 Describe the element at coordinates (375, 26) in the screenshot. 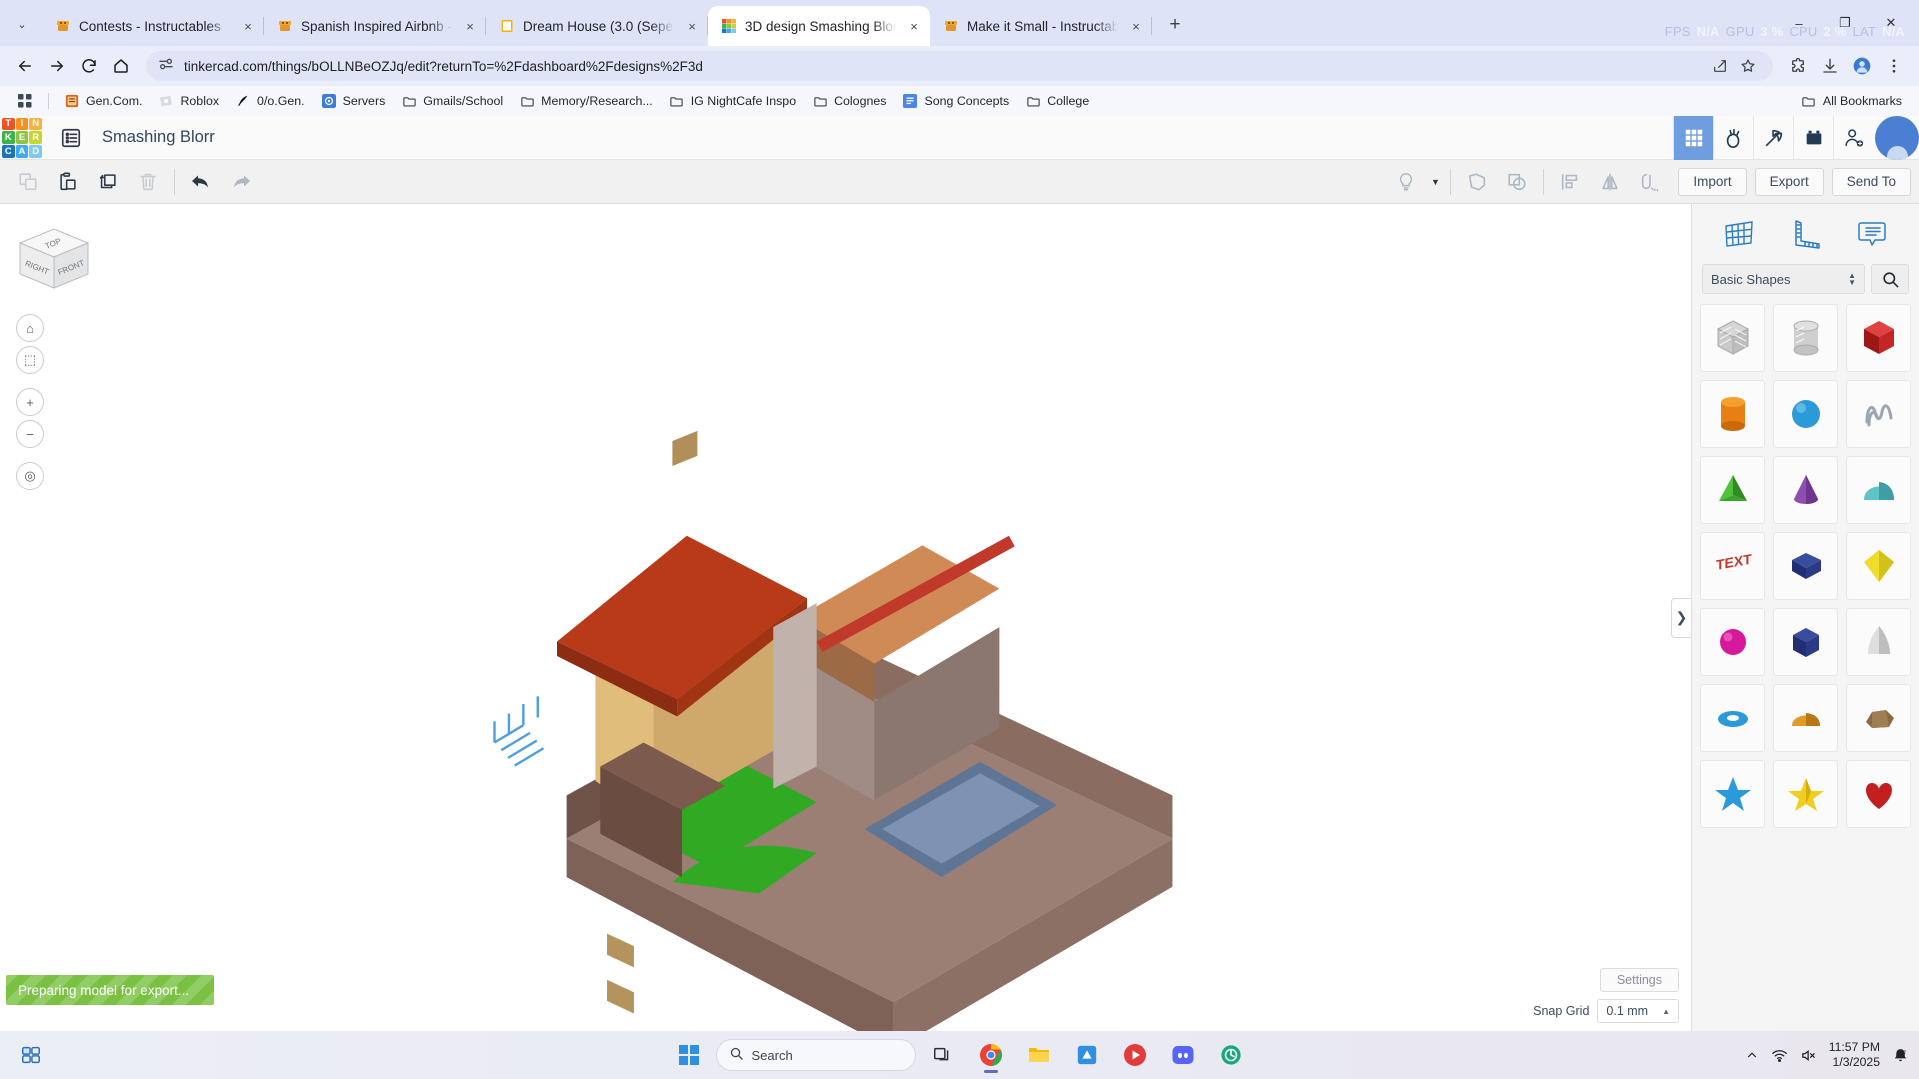

I see `browser-tab: Spanish Inspired Airbnb - Instru ×` at that location.